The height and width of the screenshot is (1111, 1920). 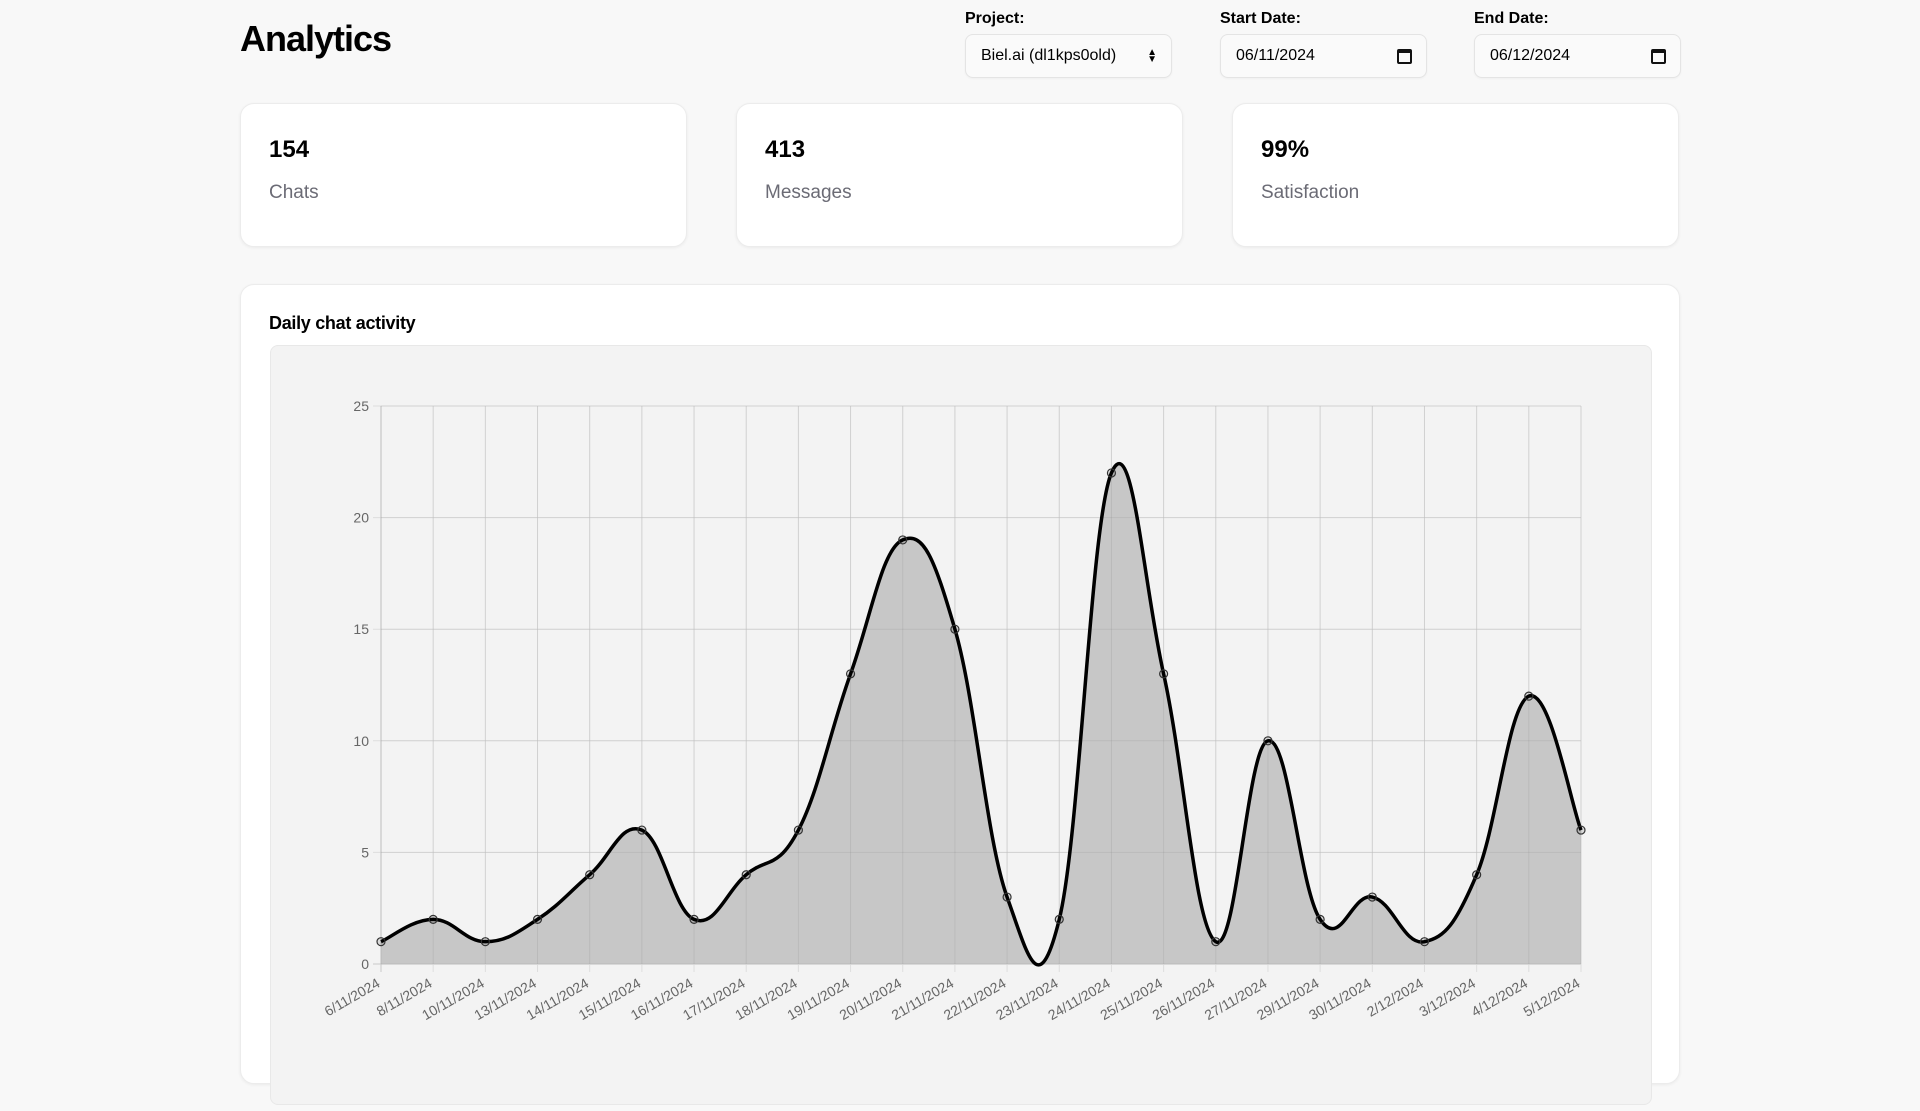 I want to click on y-tick-label: 5, so click(x=365, y=852).